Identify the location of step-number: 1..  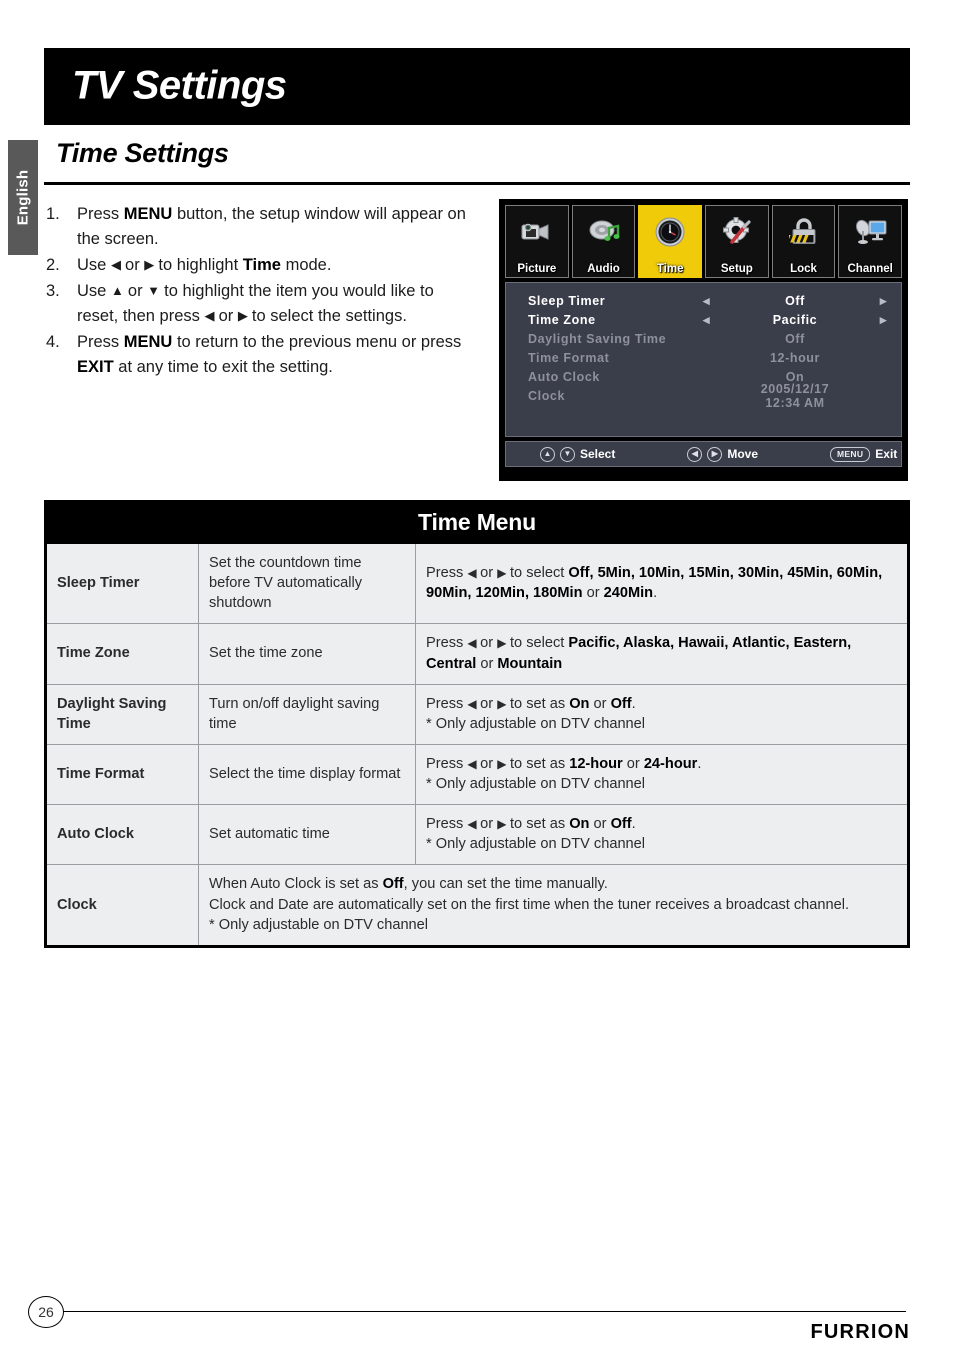
(53, 214).